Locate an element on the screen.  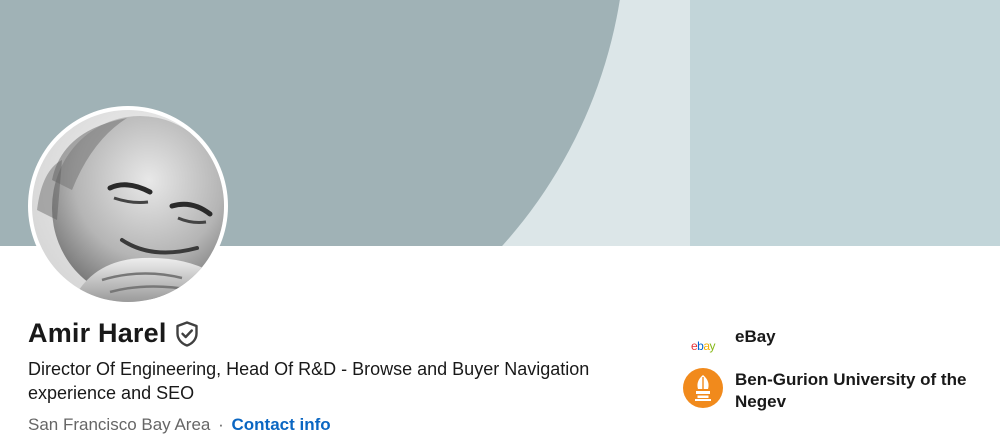
shield-check-icon is located at coordinates (187, 333).